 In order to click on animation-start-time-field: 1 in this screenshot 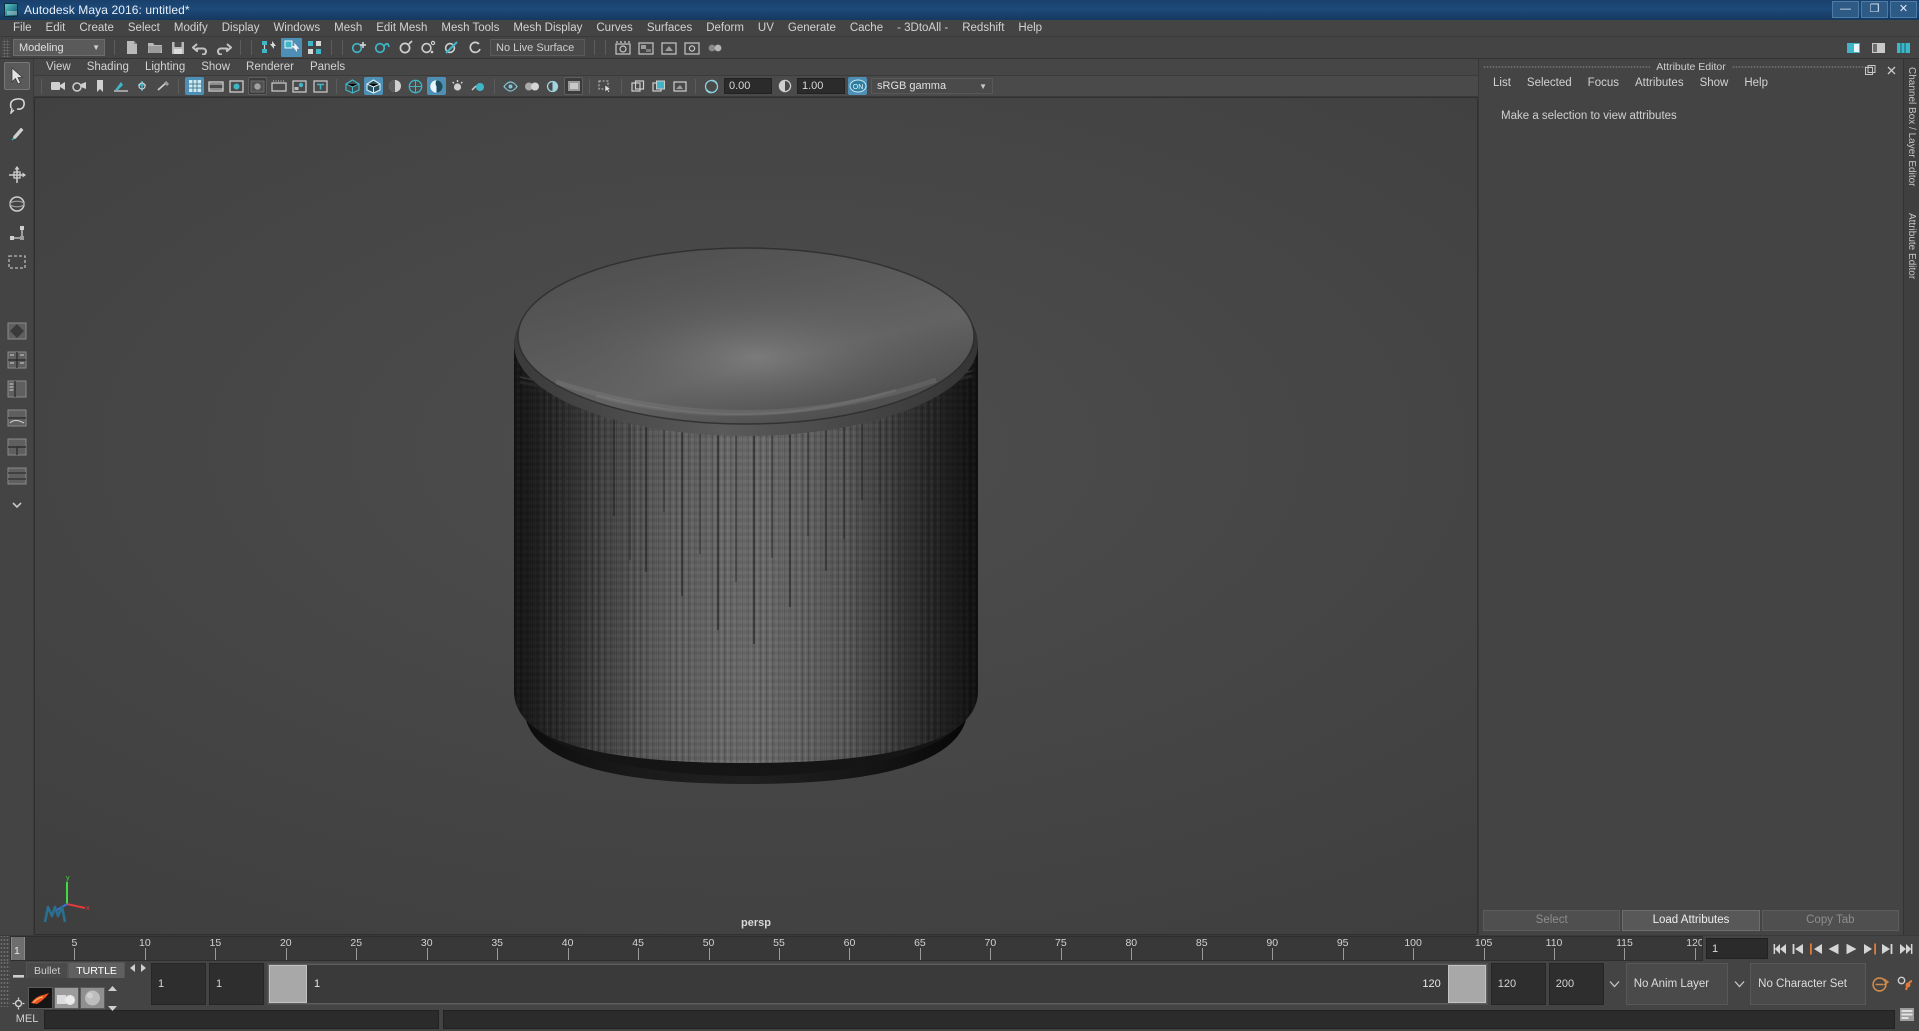, I will do `click(178, 984)`.